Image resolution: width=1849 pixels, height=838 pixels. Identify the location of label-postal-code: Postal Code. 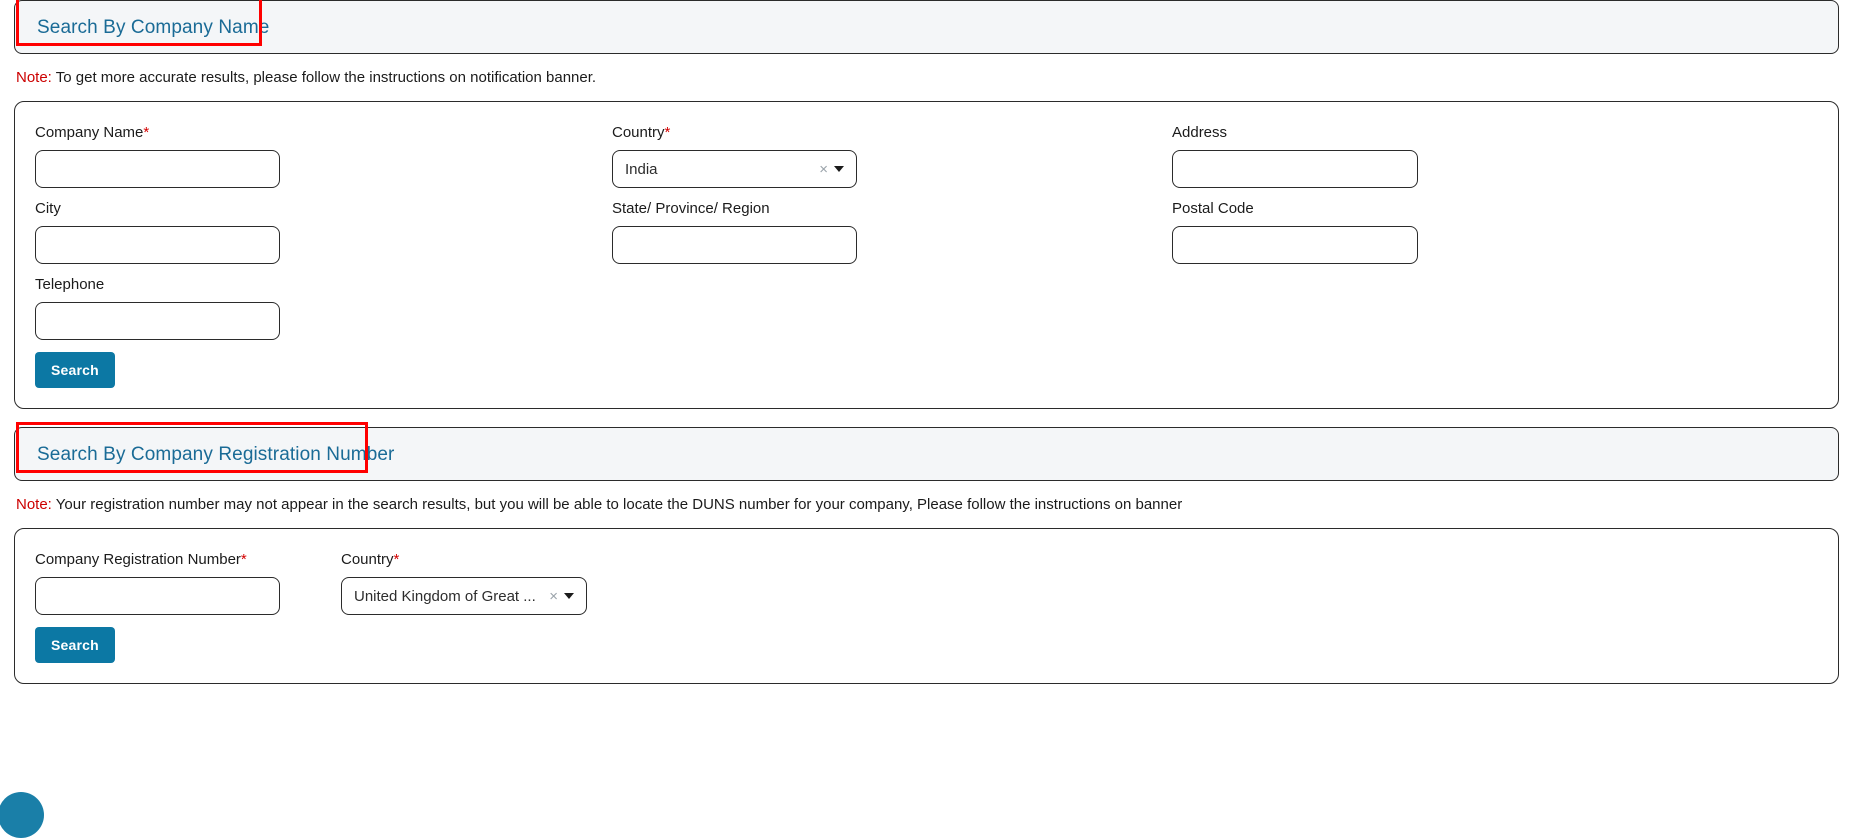
(1213, 208).